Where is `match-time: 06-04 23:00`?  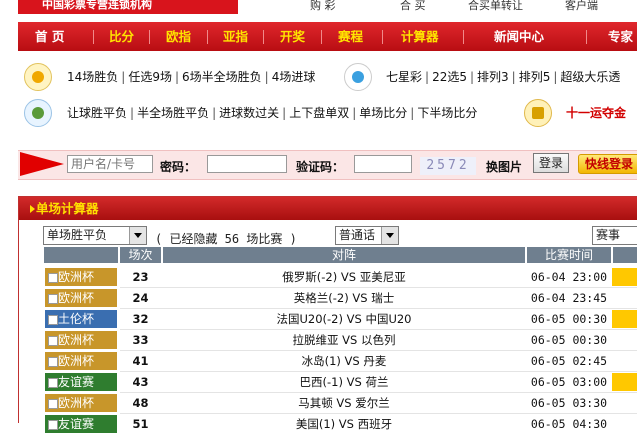 match-time: 06-04 23:00 is located at coordinates (569, 277).